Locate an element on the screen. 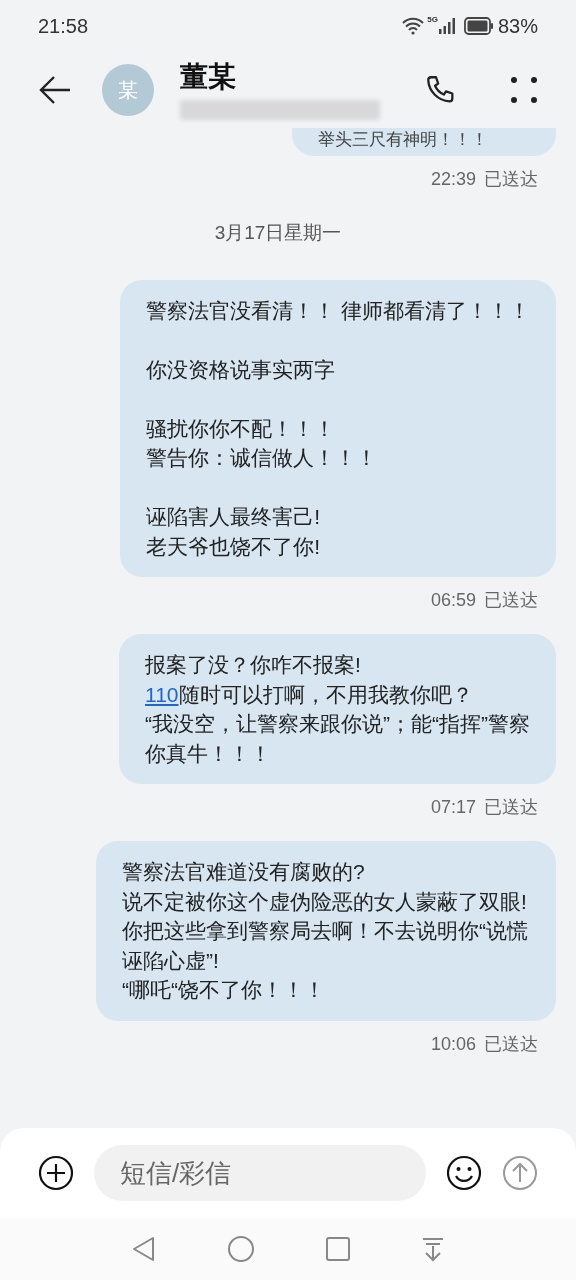 The width and height of the screenshot is (576, 1280). message-bubble: 报案了没？你咋不报案! 110随时可以打啊，不用我教你吧？ “我没空，让警察来跟你说”；能“指挥”警察 你真牛！！！ is located at coordinates (337, 709).